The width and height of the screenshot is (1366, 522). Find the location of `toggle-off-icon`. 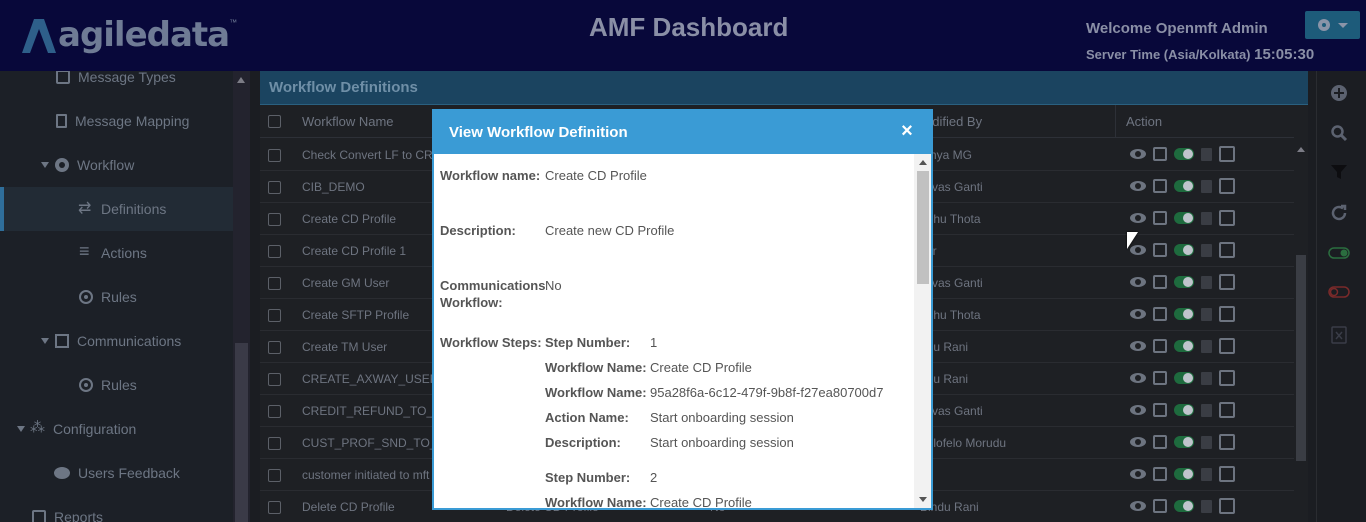

toggle-off-icon is located at coordinates (1339, 292).